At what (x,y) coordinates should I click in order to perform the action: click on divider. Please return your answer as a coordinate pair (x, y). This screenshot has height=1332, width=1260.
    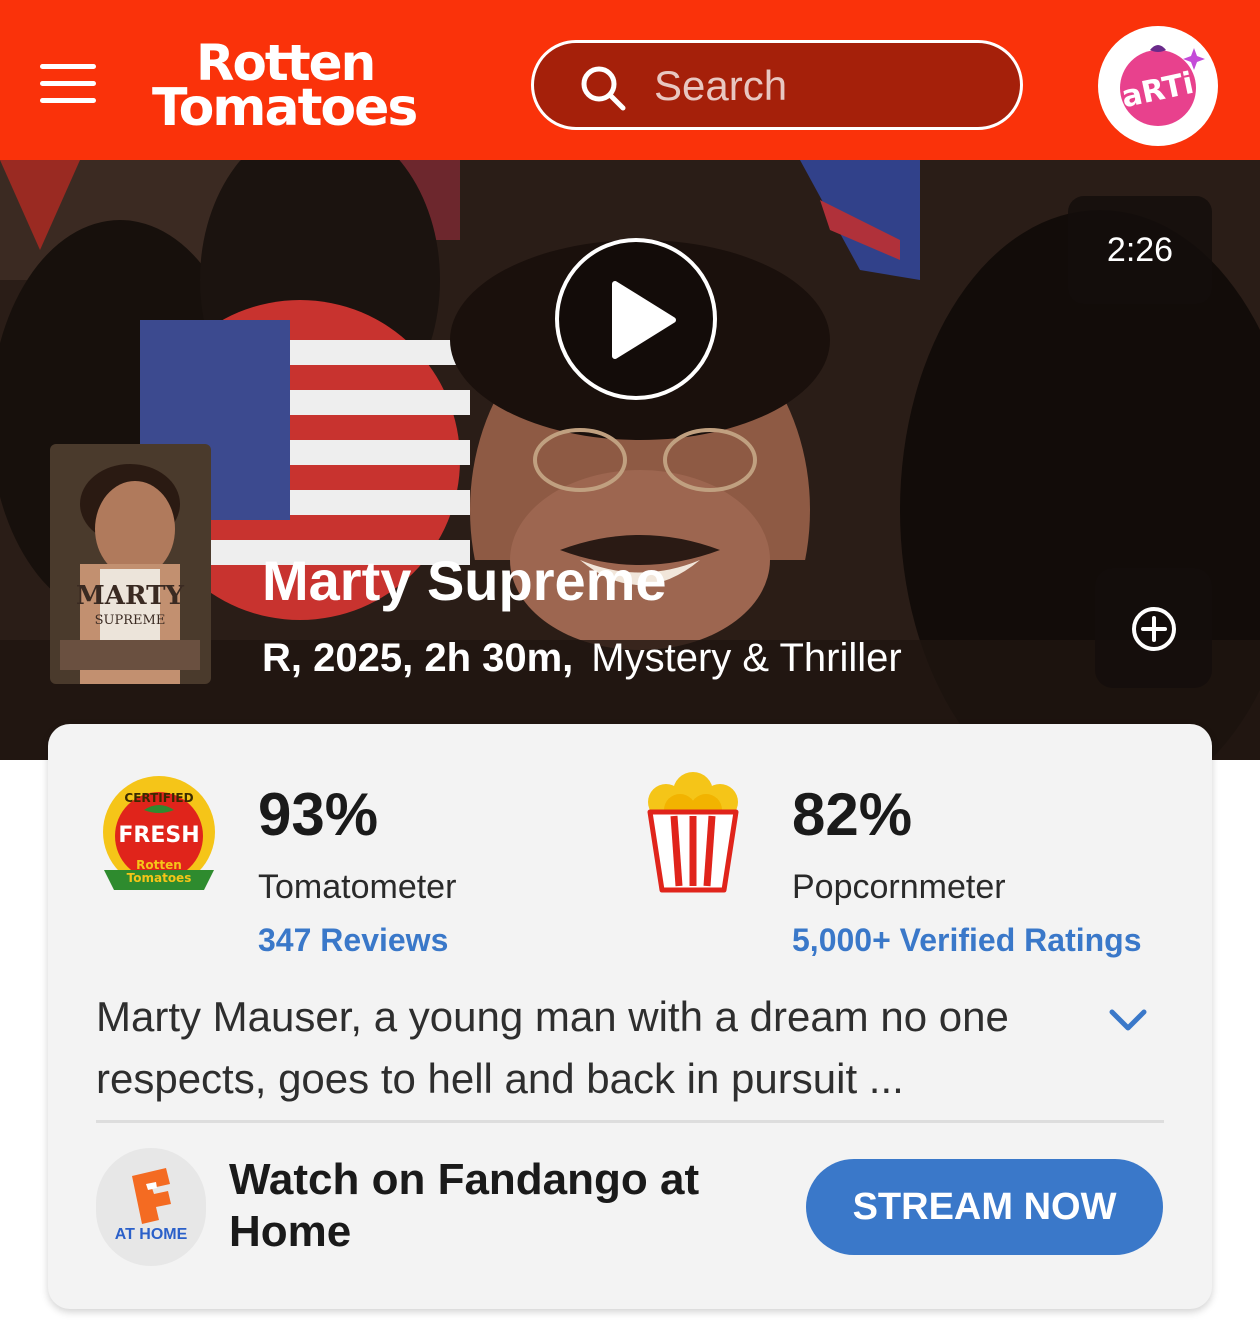
    Looking at the image, I should click on (630, 1121).